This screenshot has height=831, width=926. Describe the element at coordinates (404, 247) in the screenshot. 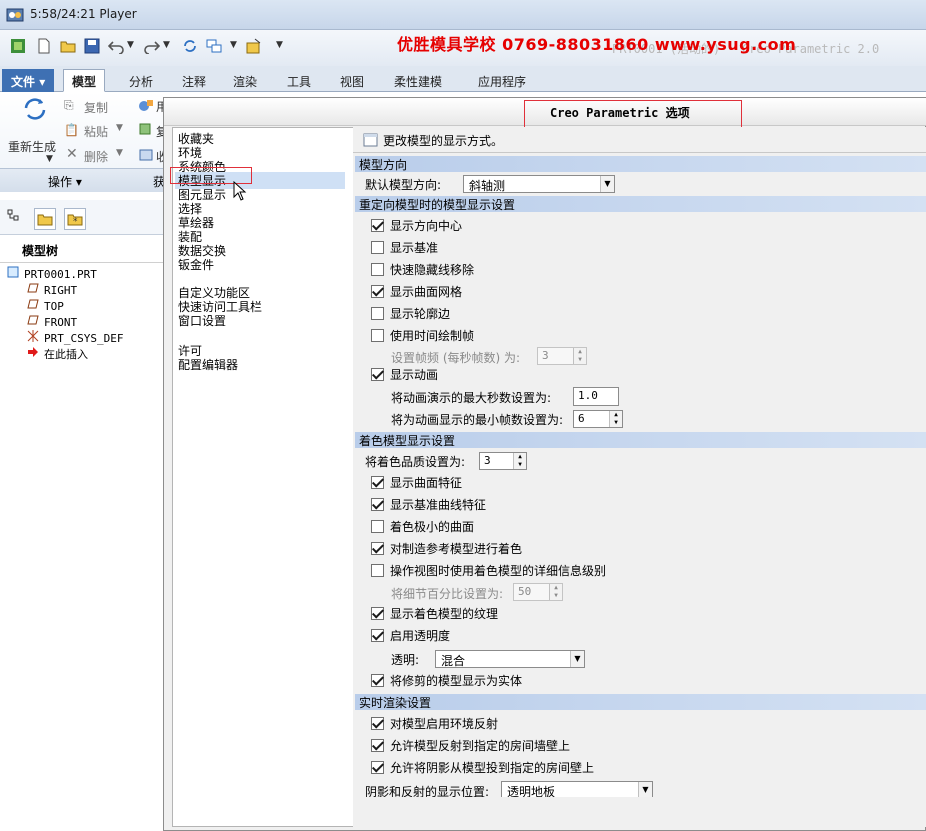

I see `show-datums-option: 显示基准` at that location.